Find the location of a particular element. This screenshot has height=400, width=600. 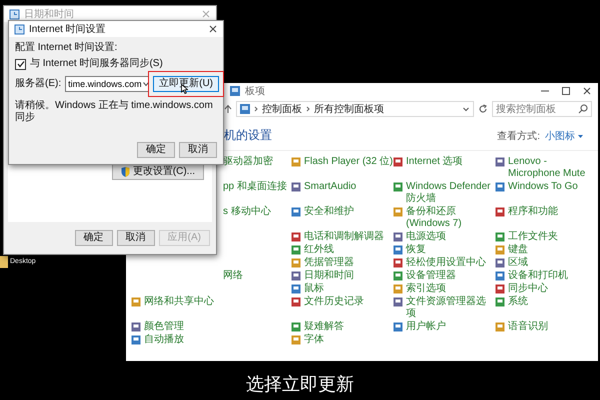

check-icon is located at coordinates (20, 64).